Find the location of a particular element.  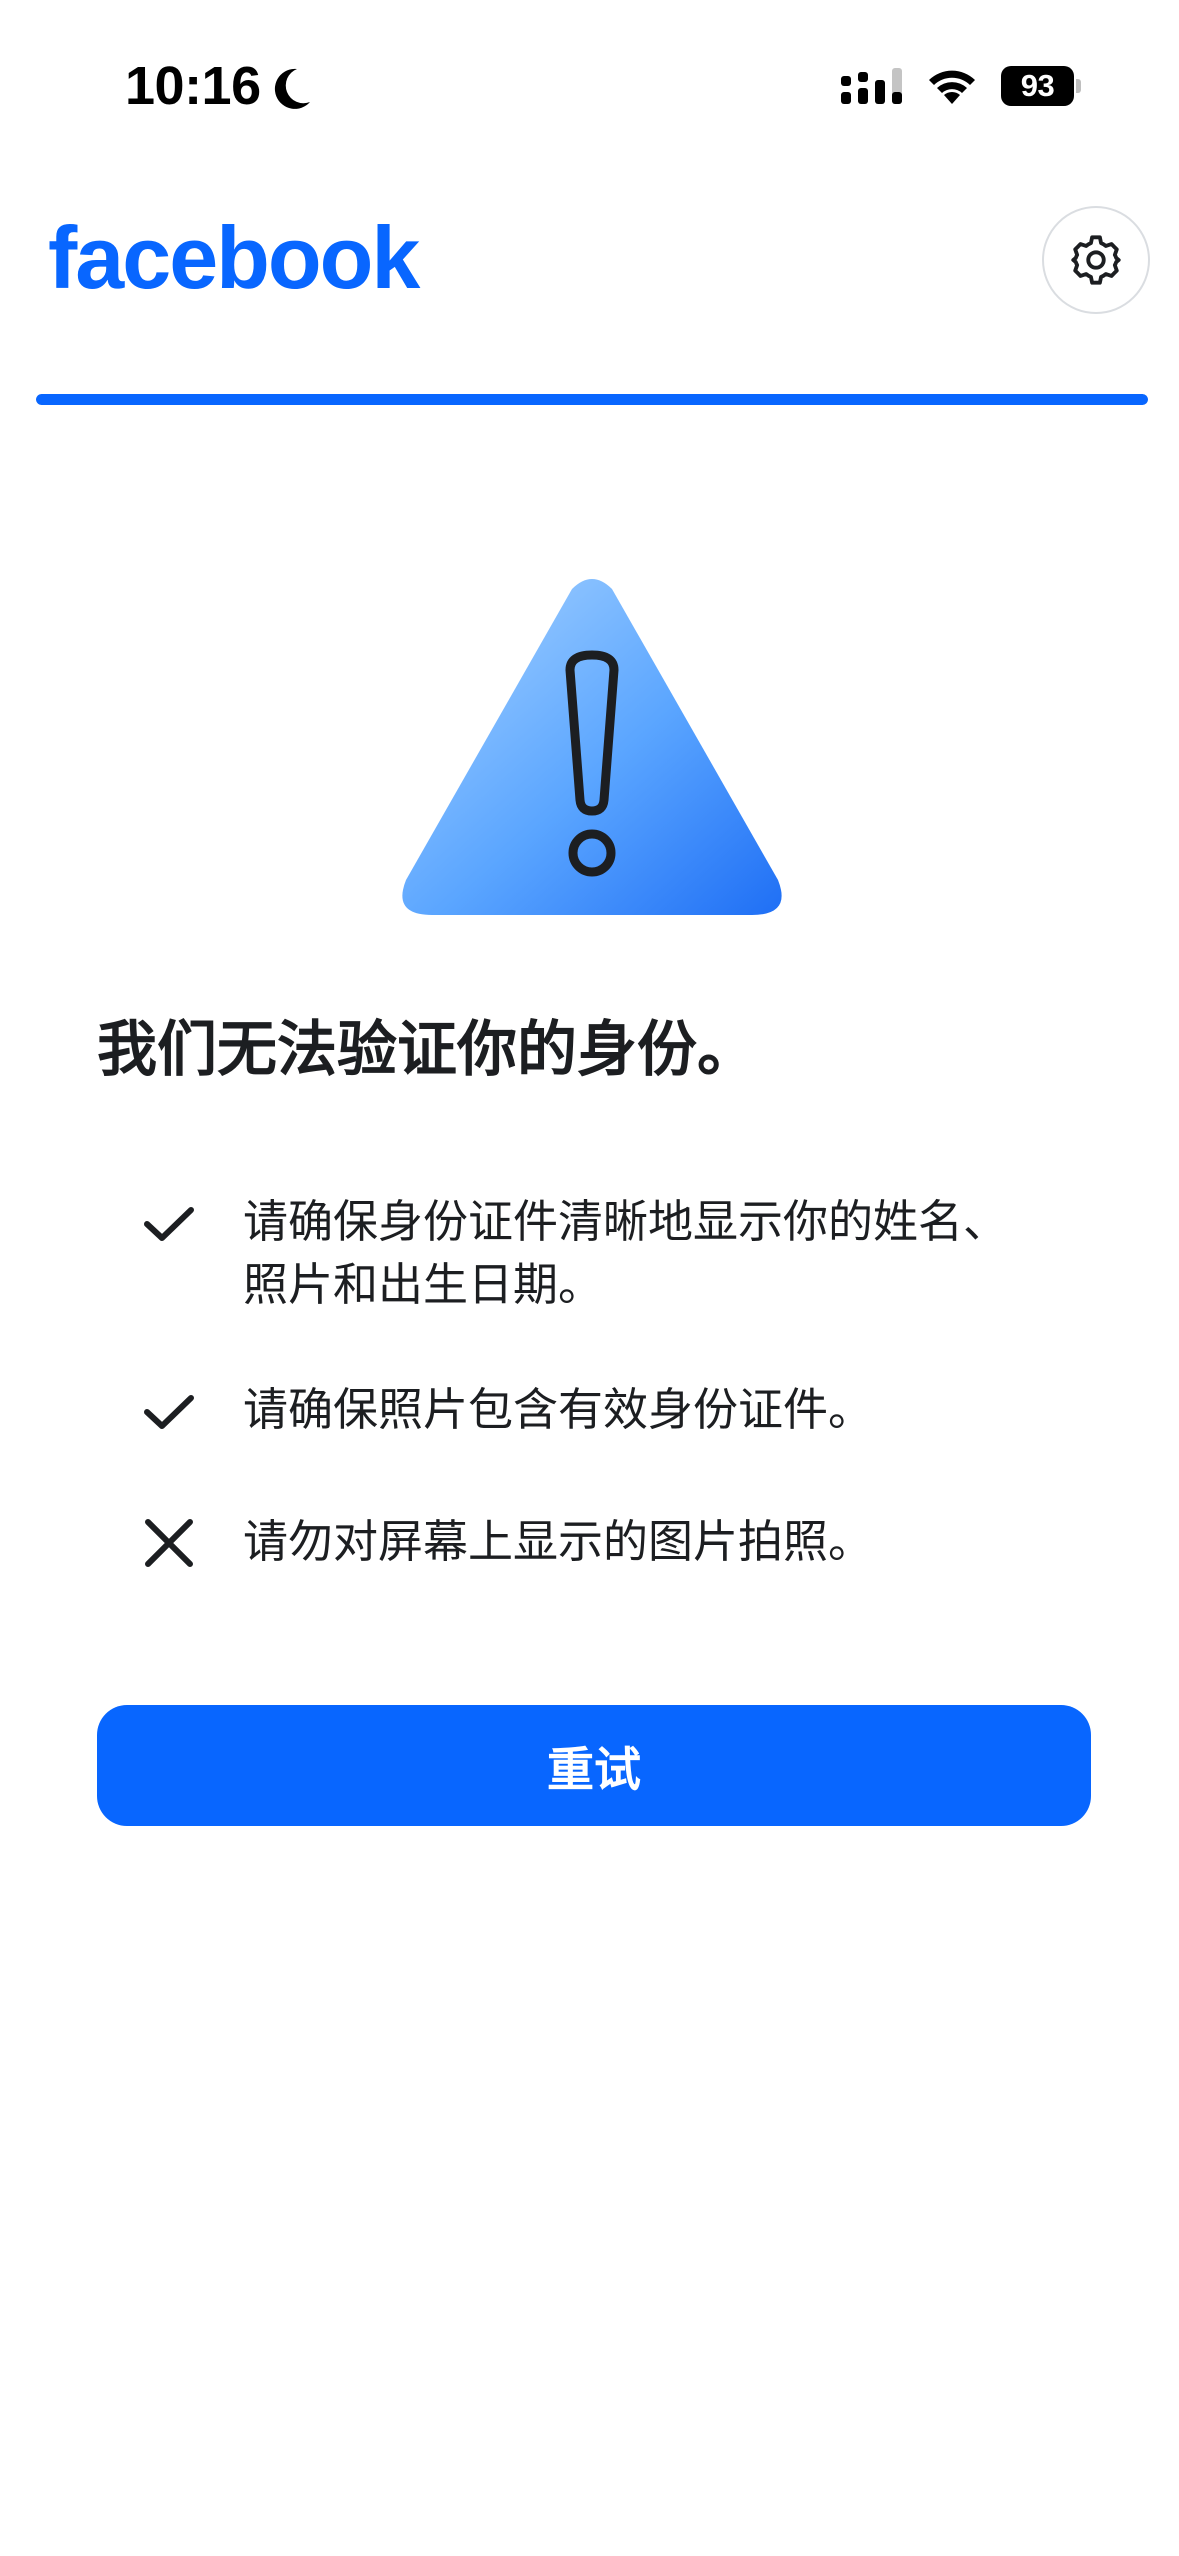

wifi-icon is located at coordinates (952, 86).